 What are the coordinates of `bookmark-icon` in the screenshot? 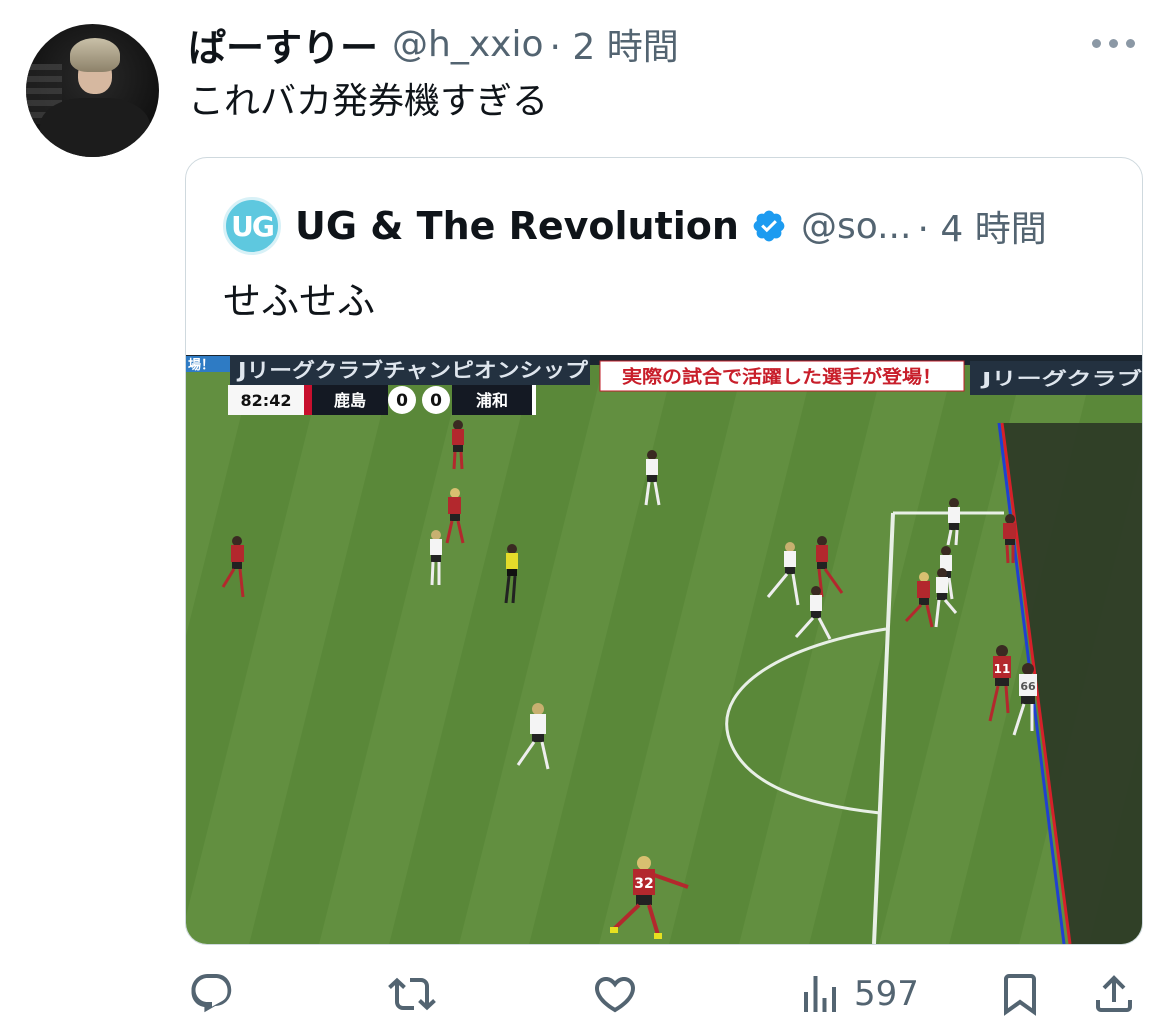 It's located at (1020, 995).